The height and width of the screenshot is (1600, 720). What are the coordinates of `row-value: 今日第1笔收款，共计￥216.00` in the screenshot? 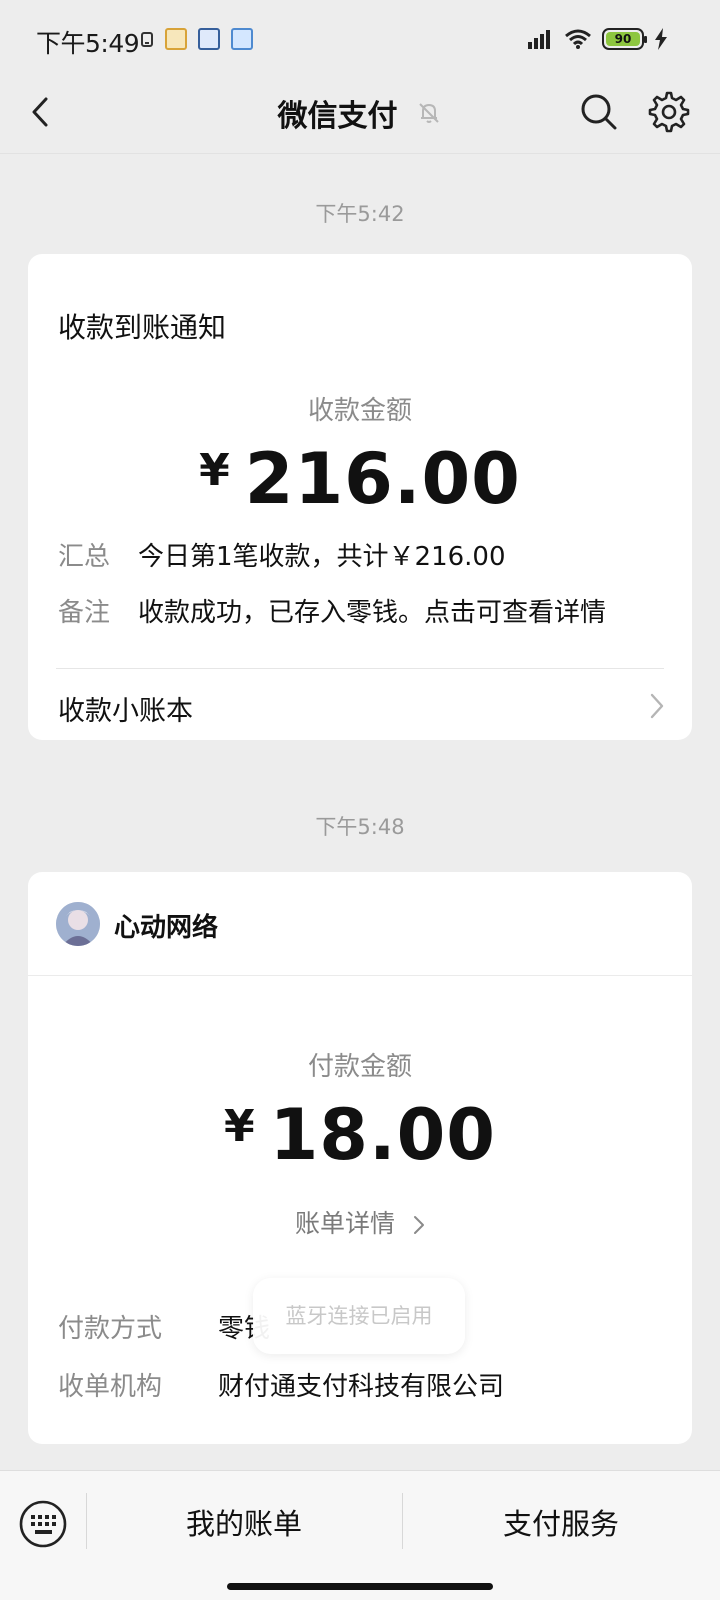 It's located at (322, 557).